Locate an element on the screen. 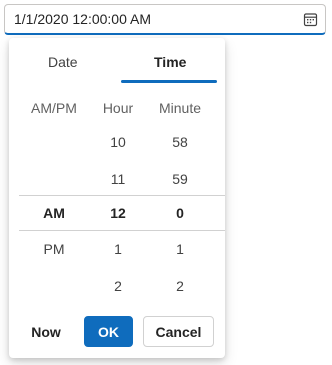  ampm-column-header: AM/PM is located at coordinates (54, 108).